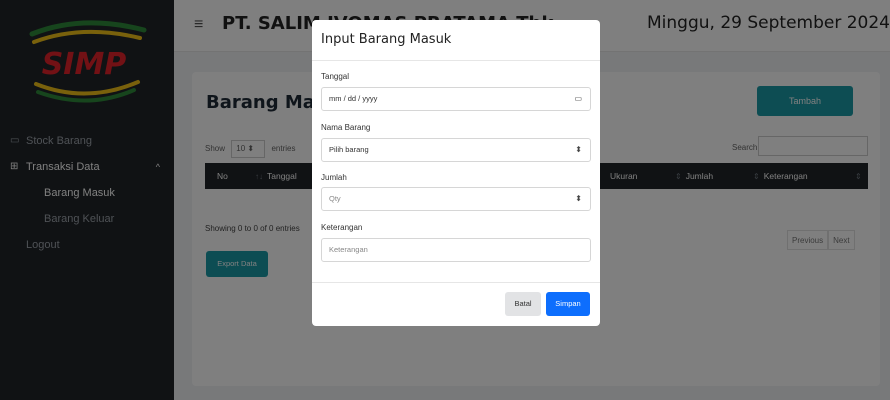  I want to click on keterangan-placeholder: Keterangan, so click(348, 249).